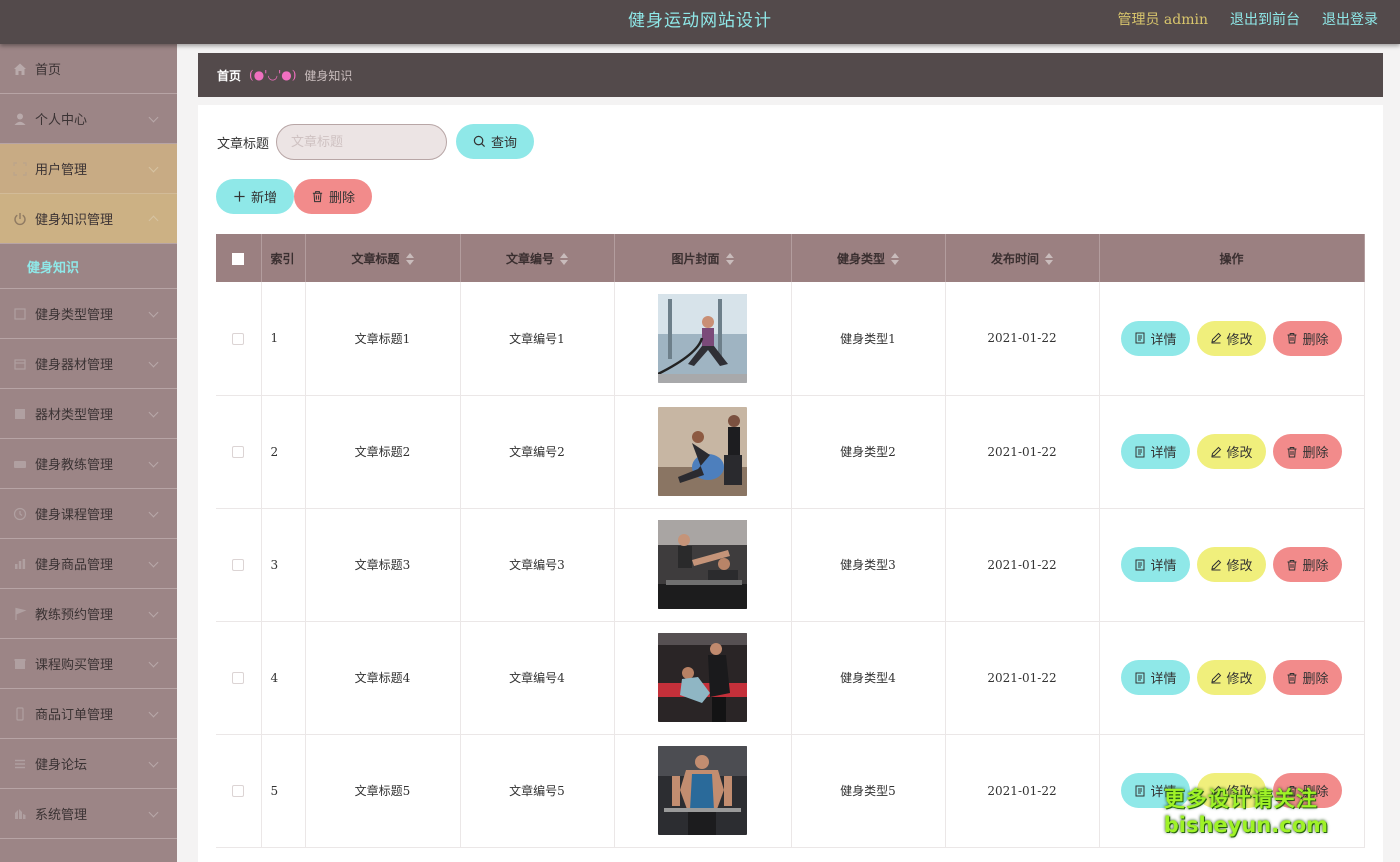 The height and width of the screenshot is (862, 1400). What do you see at coordinates (74, 365) in the screenshot?
I see `sidebar-item-label: 健身器材管理` at bounding box center [74, 365].